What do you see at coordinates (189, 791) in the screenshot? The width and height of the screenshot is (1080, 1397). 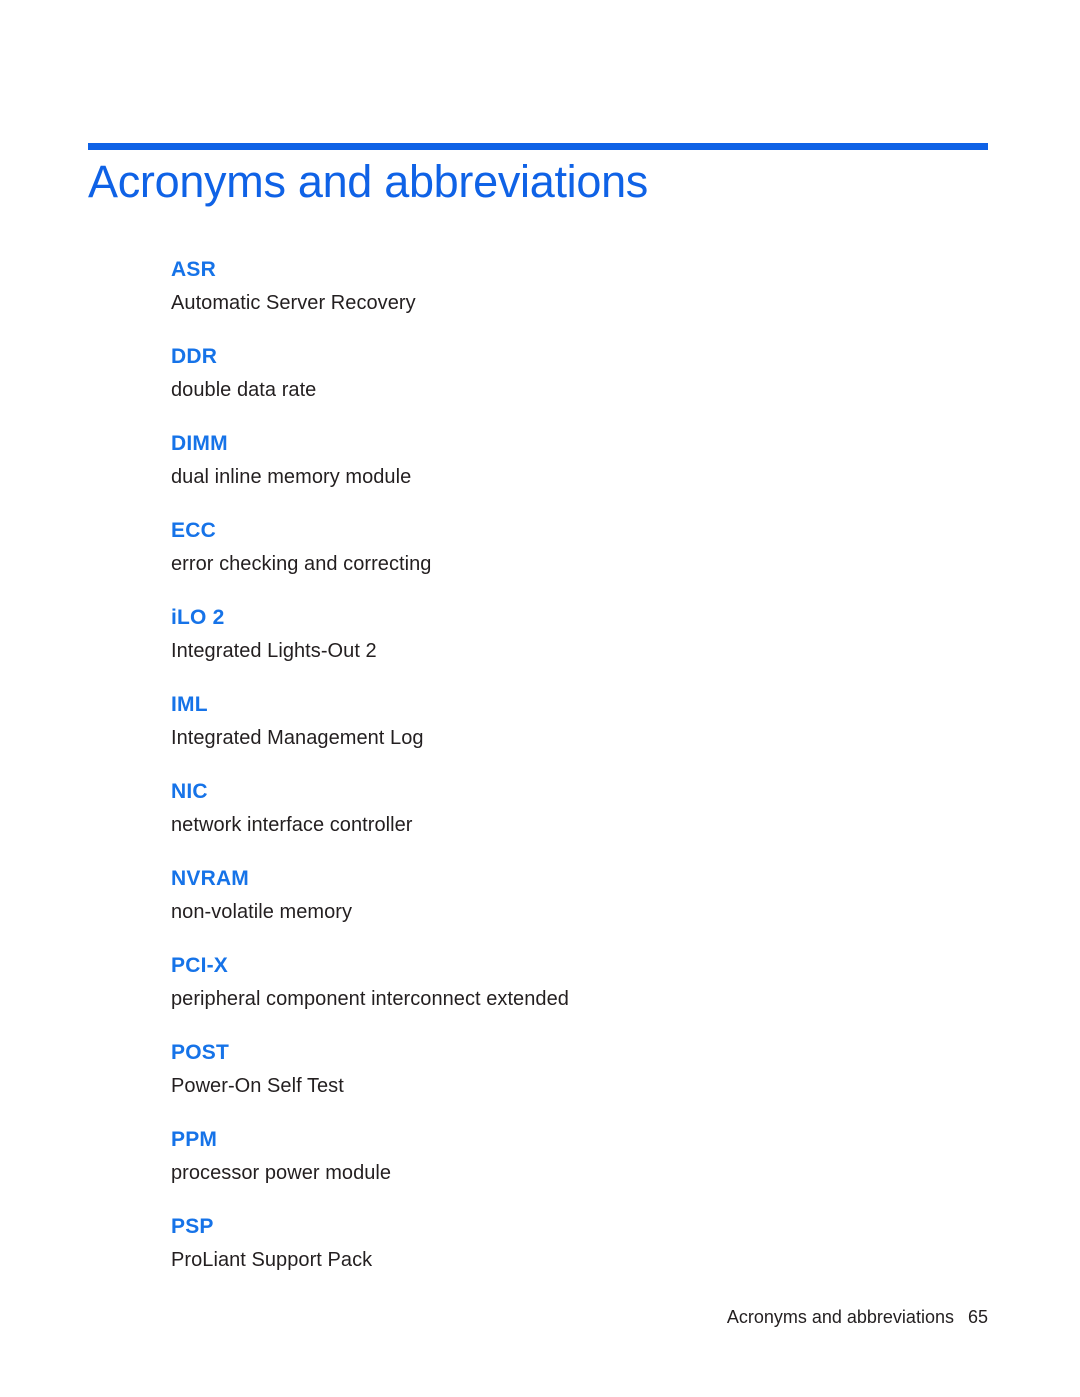 I see `glossary-term: NIC` at bounding box center [189, 791].